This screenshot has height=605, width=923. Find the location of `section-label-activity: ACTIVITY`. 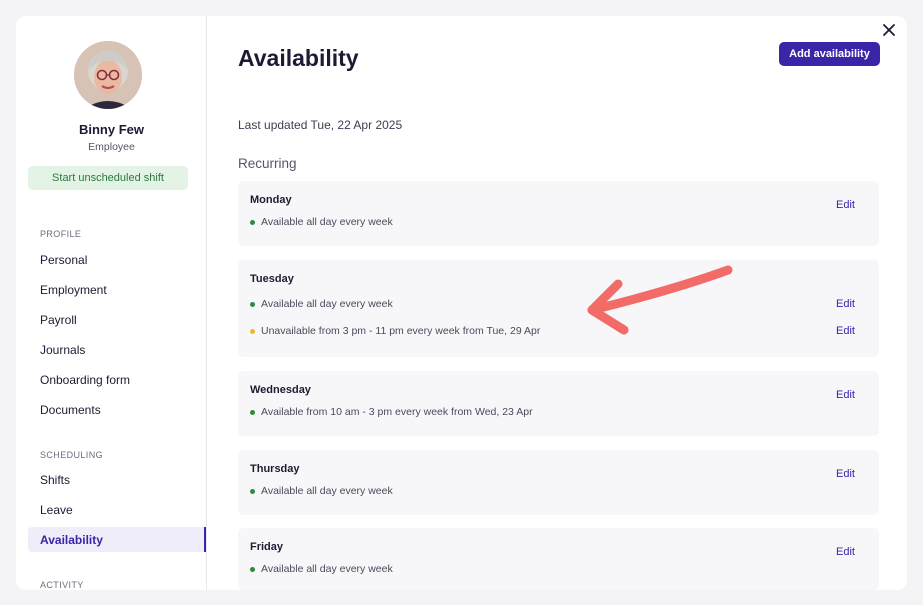

section-label-activity: ACTIVITY is located at coordinates (62, 585).